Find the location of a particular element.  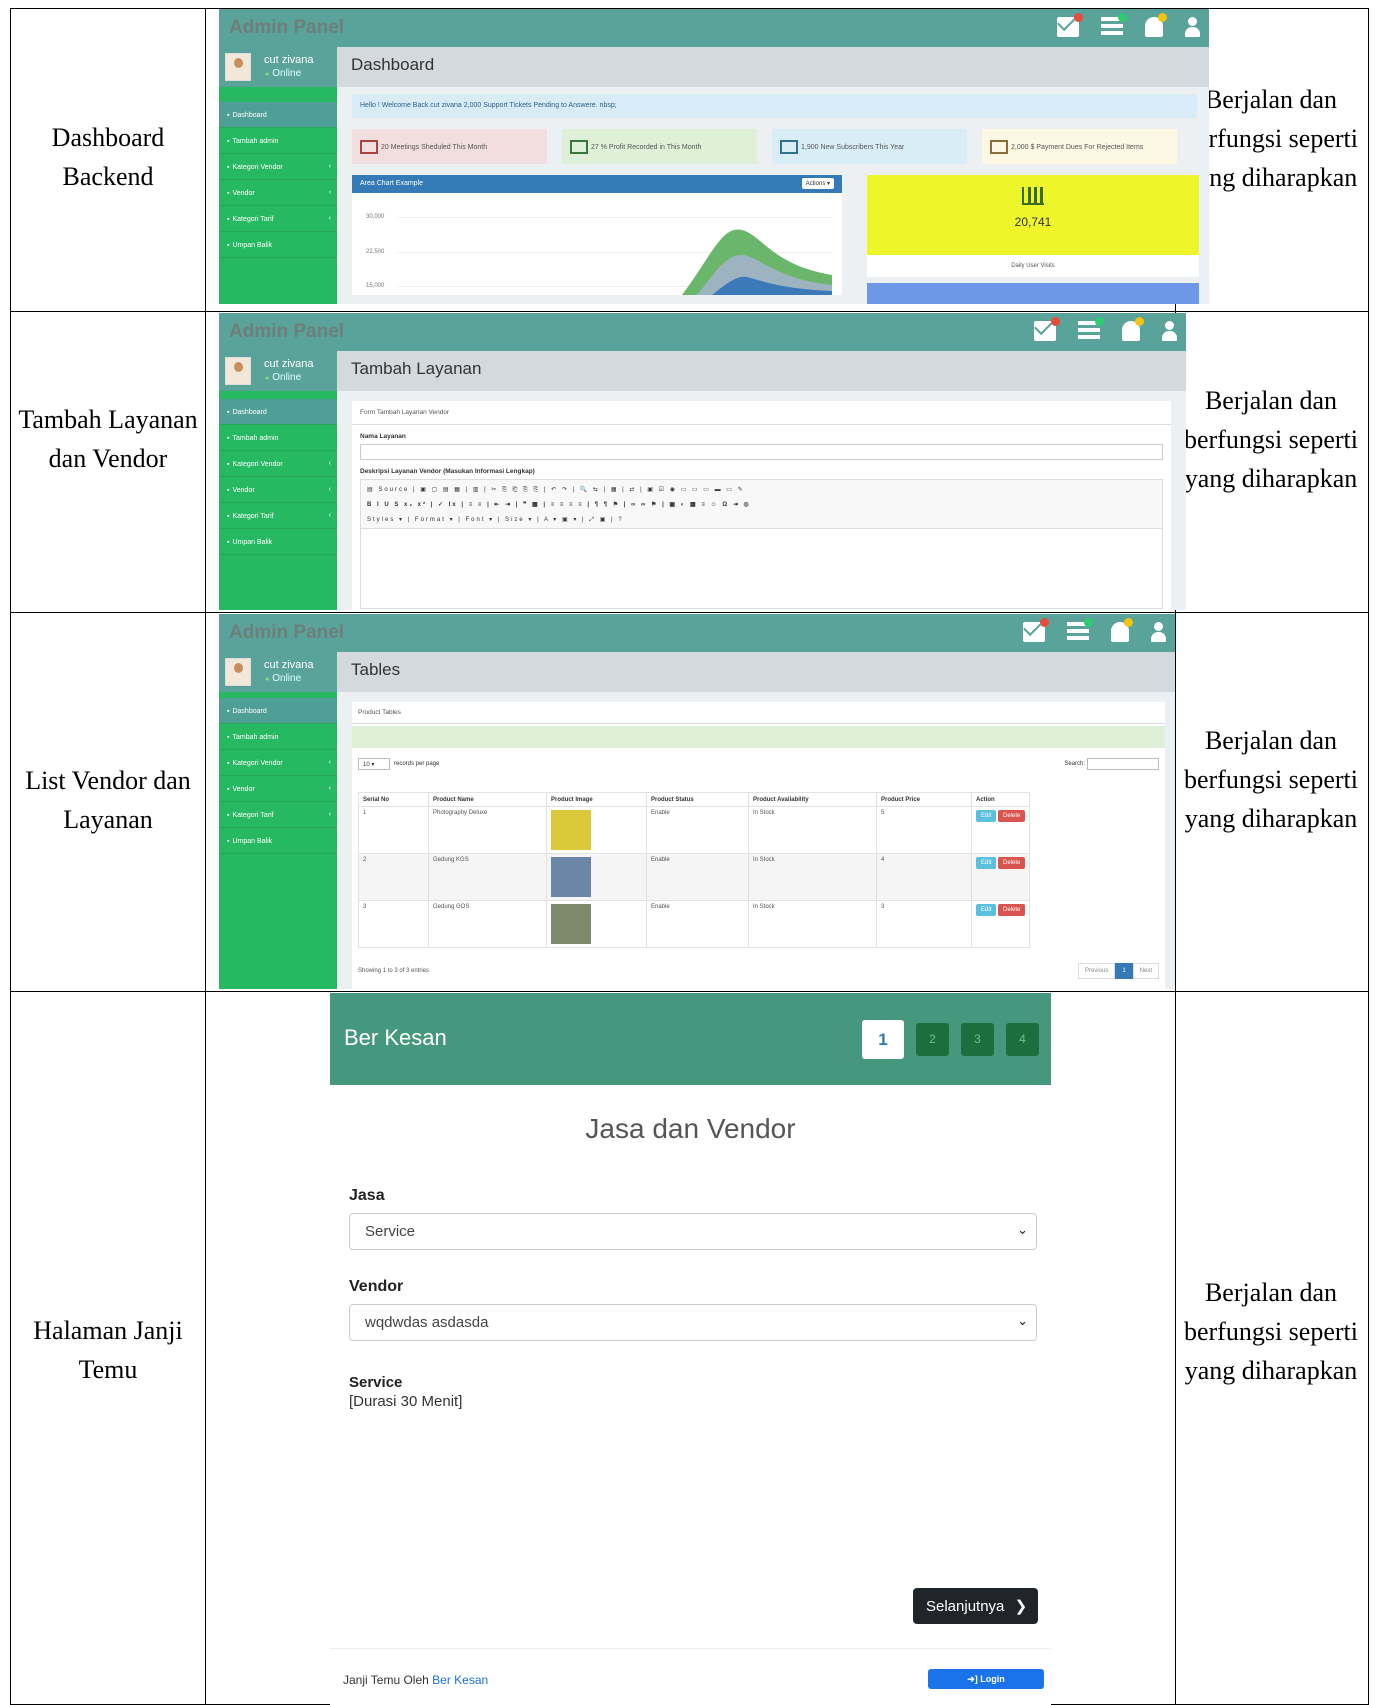

deskripsi-editor is located at coordinates (761, 569).